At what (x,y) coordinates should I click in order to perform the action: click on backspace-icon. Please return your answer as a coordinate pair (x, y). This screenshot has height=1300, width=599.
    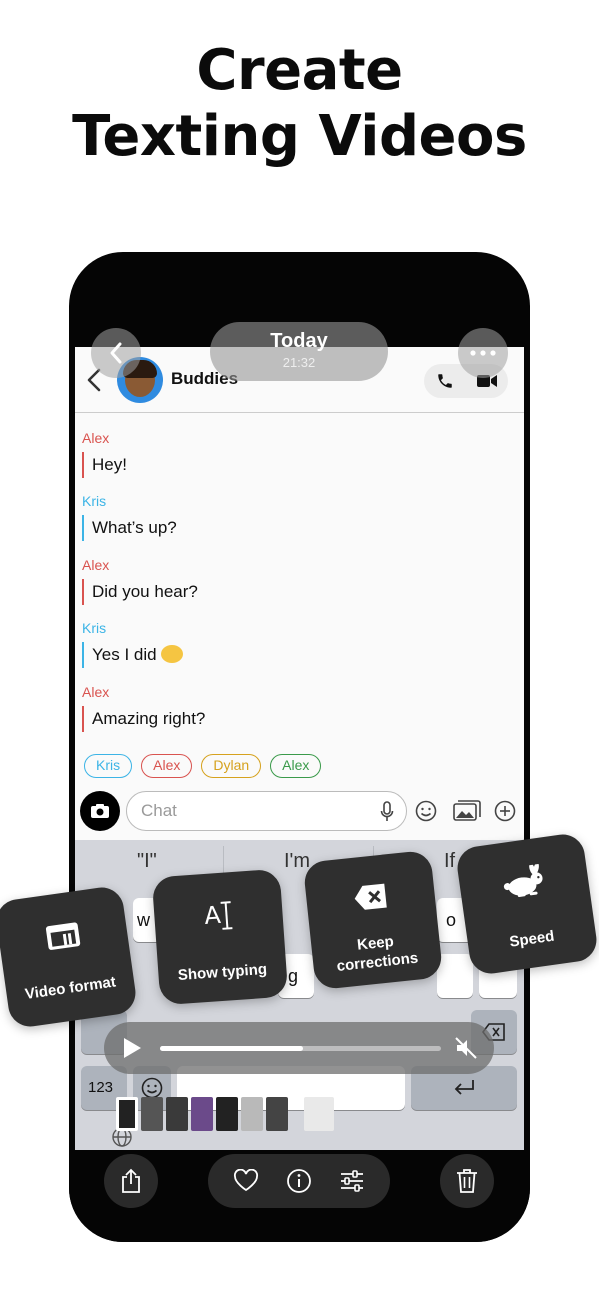
    Looking at the image, I should click on (371, 897).